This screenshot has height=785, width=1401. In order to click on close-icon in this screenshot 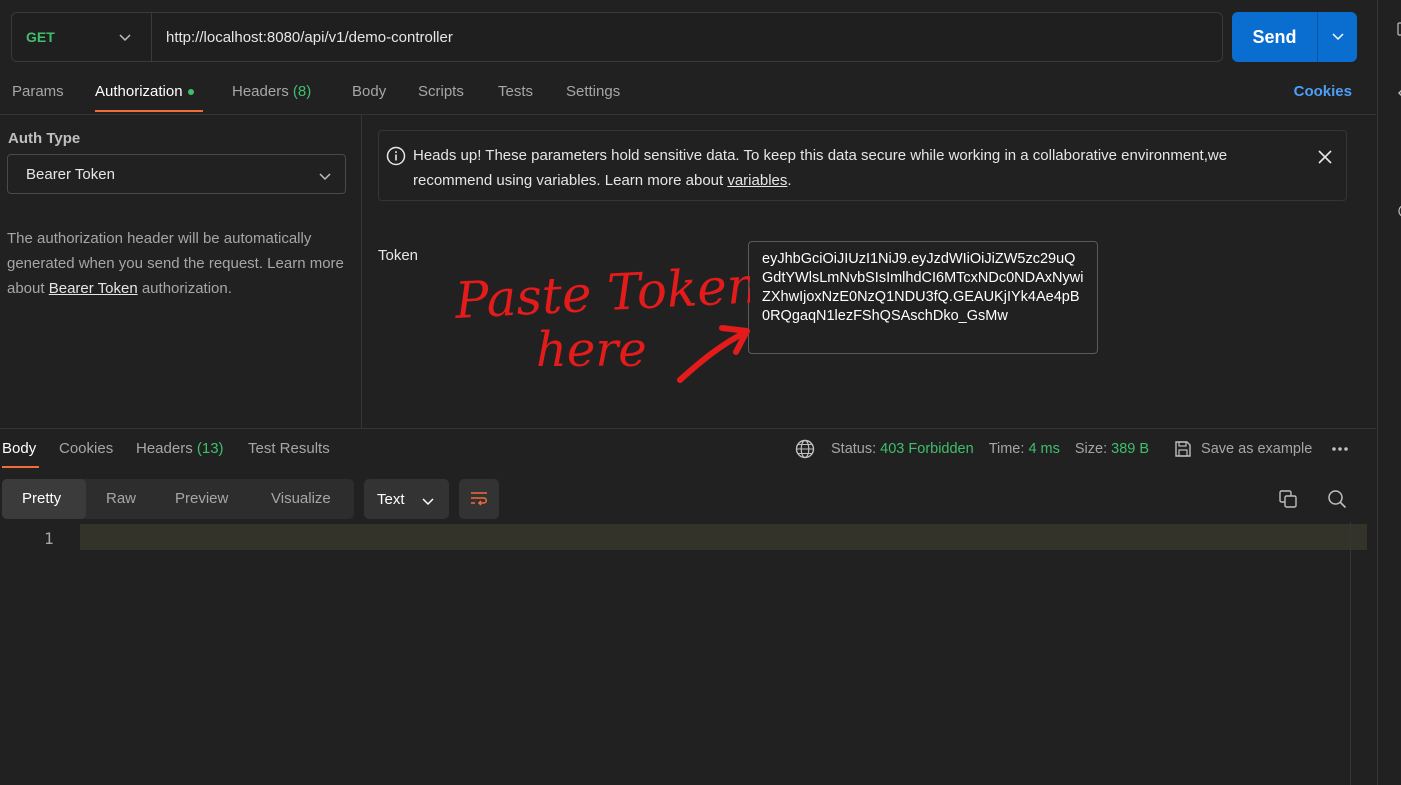, I will do `click(1325, 159)`.